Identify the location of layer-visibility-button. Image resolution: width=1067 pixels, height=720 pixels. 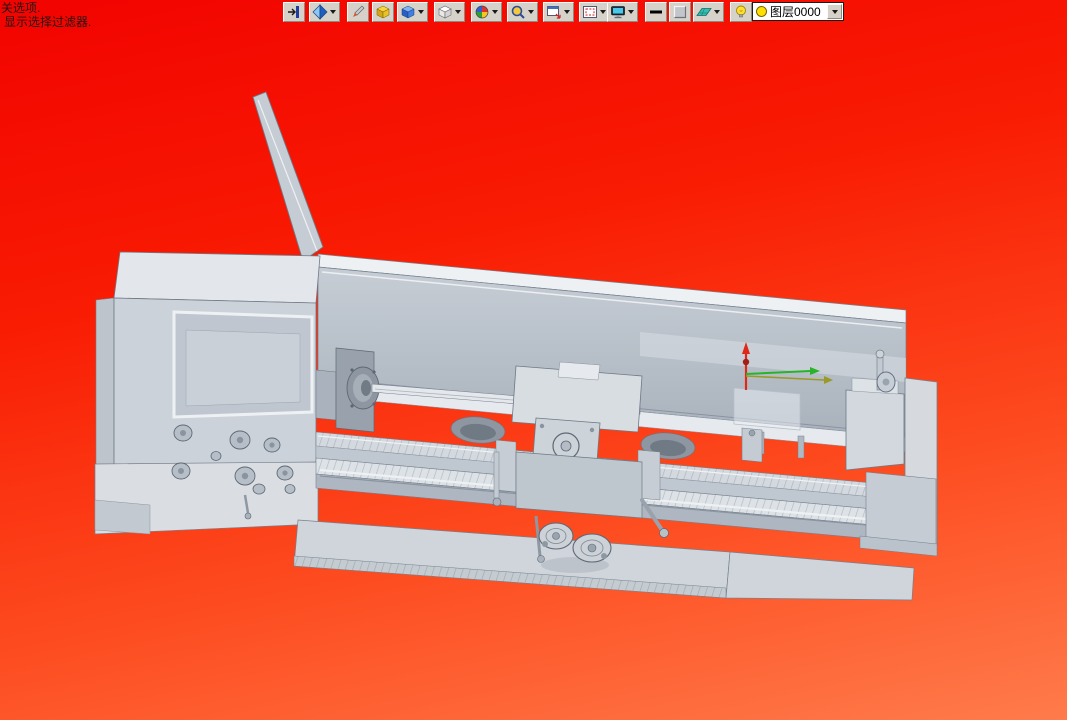
(741, 12).